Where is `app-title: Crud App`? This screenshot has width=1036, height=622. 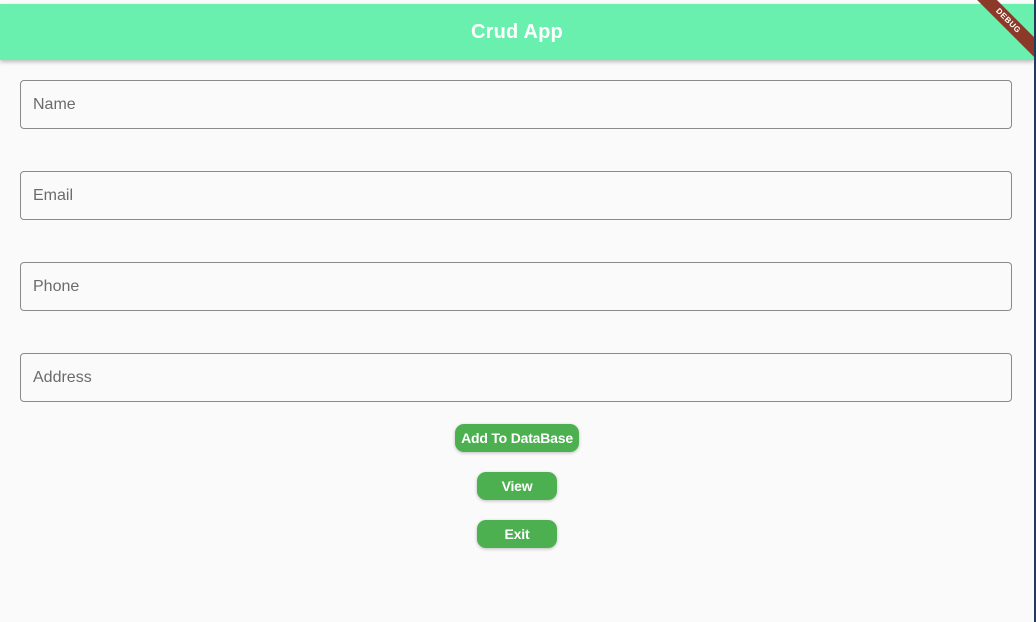 app-title: Crud App is located at coordinates (517, 31).